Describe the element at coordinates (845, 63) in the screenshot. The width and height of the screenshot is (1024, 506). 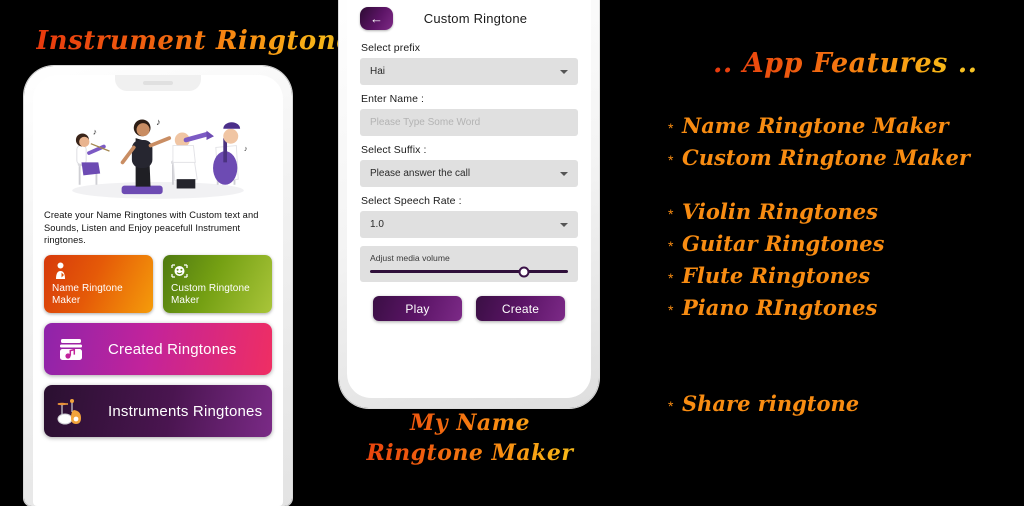
I see `features-title: .. App Features ..` at that location.